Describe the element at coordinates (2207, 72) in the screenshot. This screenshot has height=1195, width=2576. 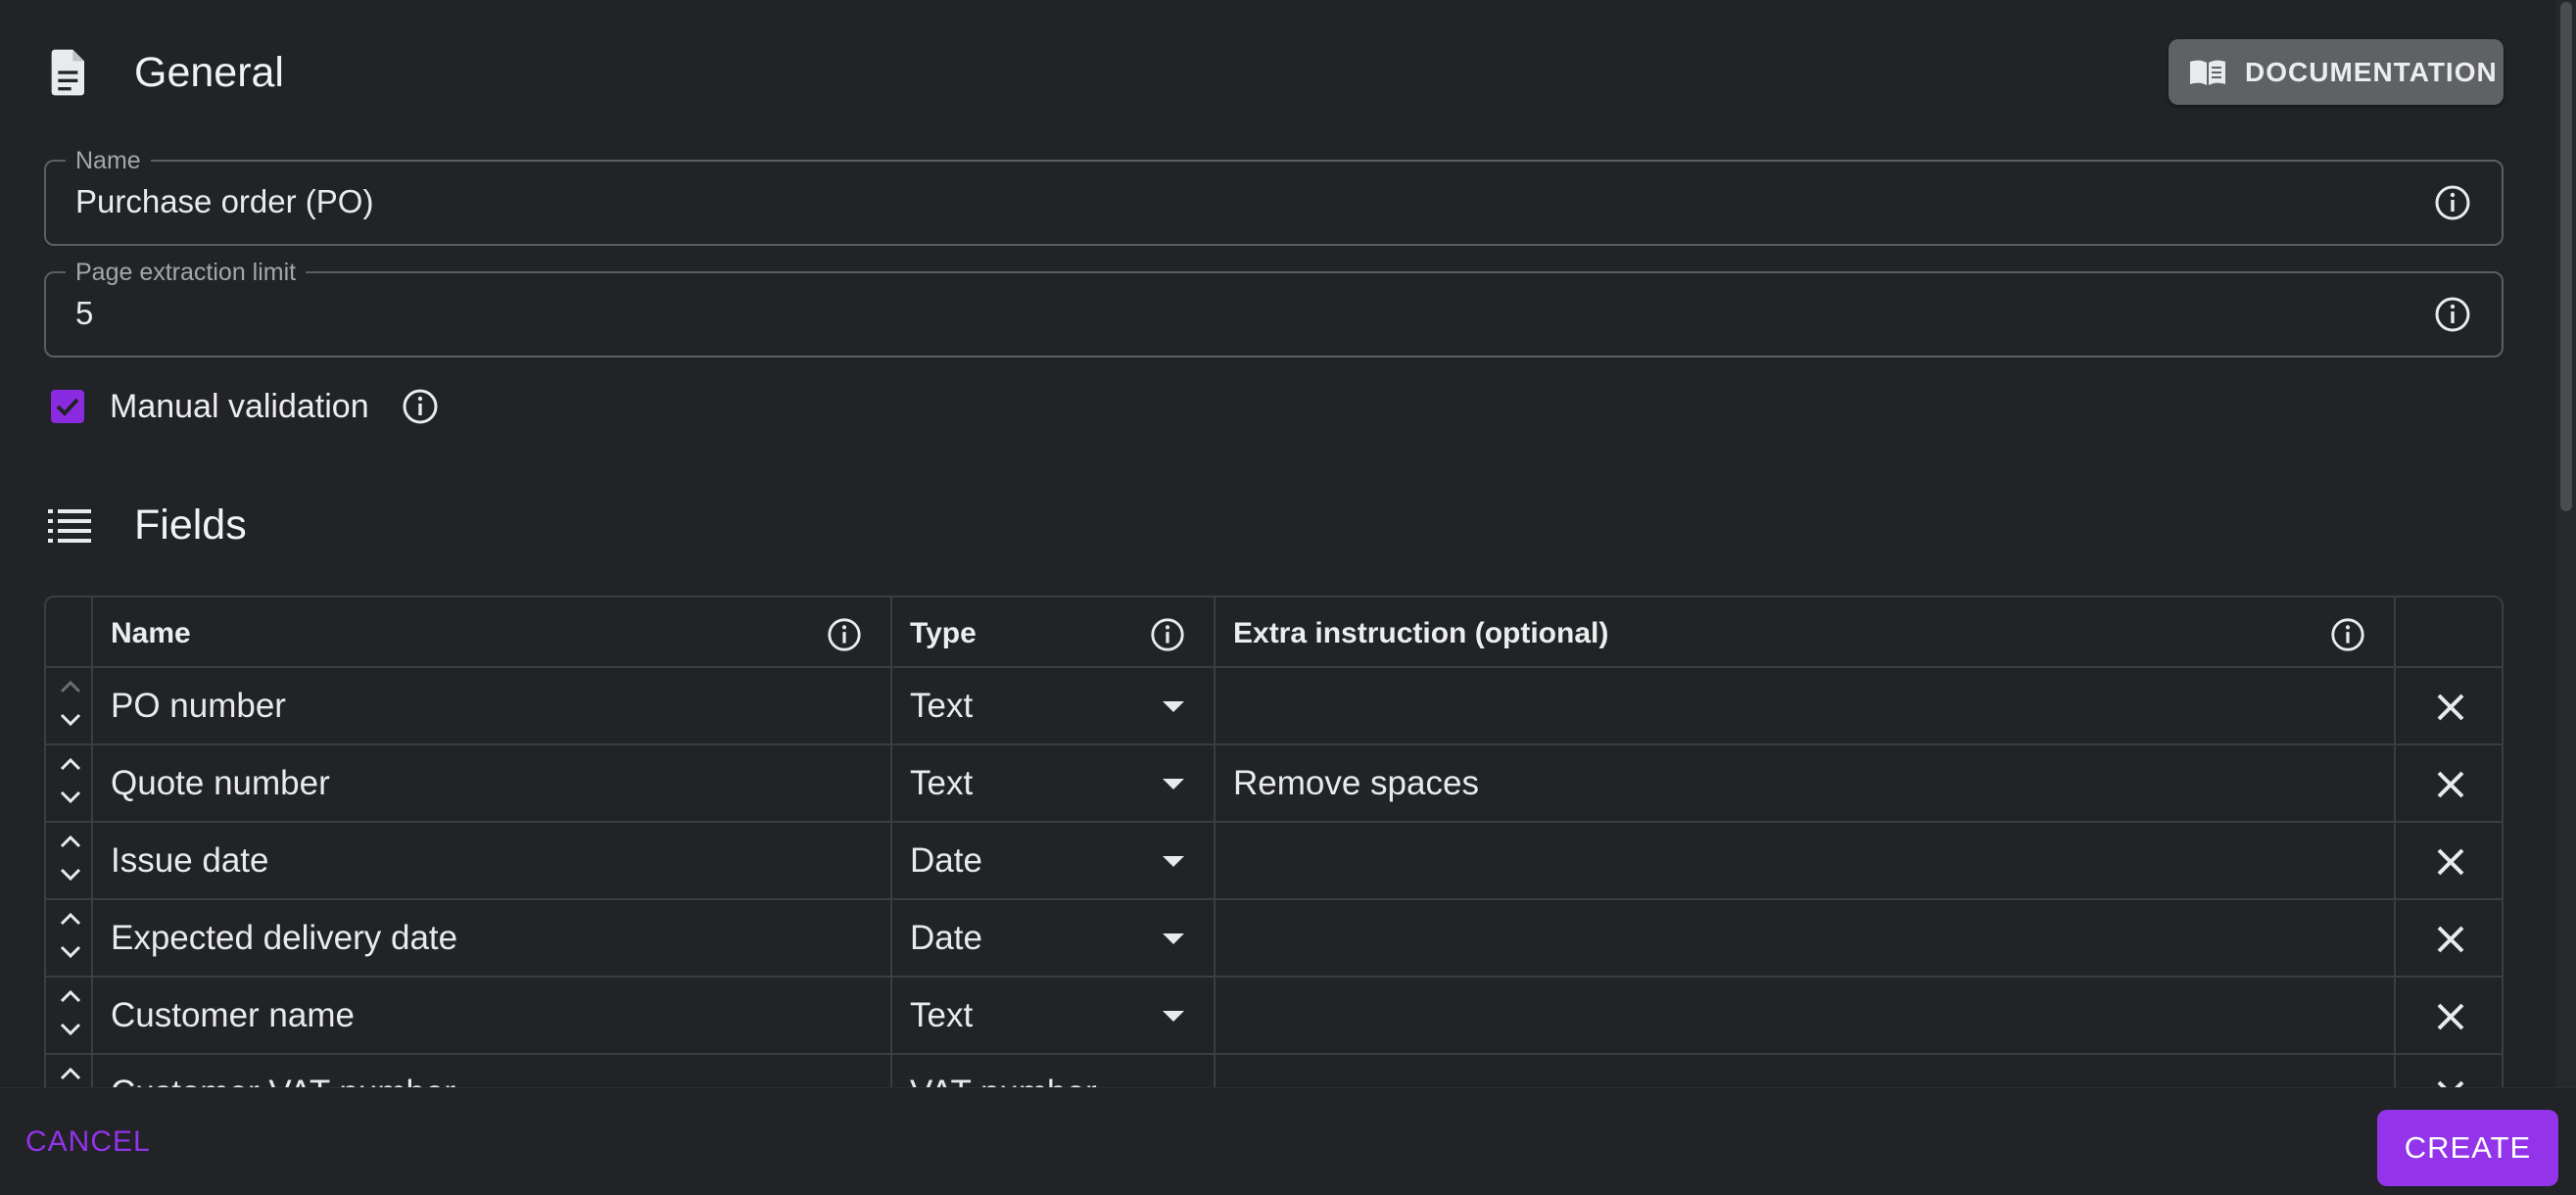
I see `book-icon` at that location.